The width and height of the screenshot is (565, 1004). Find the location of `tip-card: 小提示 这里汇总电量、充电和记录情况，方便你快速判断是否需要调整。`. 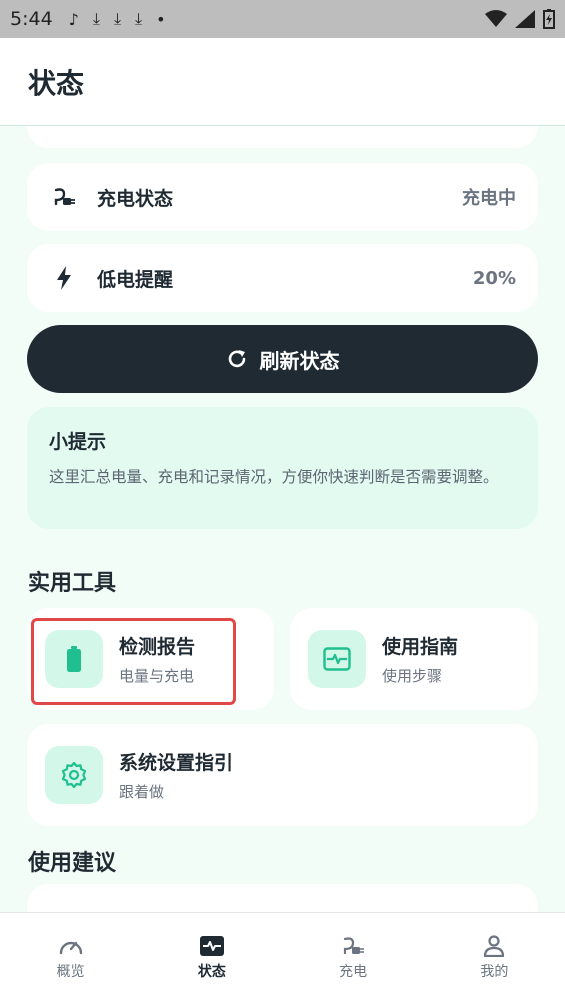

tip-card: 小提示 这里汇总电量、充电和记录情况，方便你快速判断是否需要调整。 is located at coordinates (282, 468).